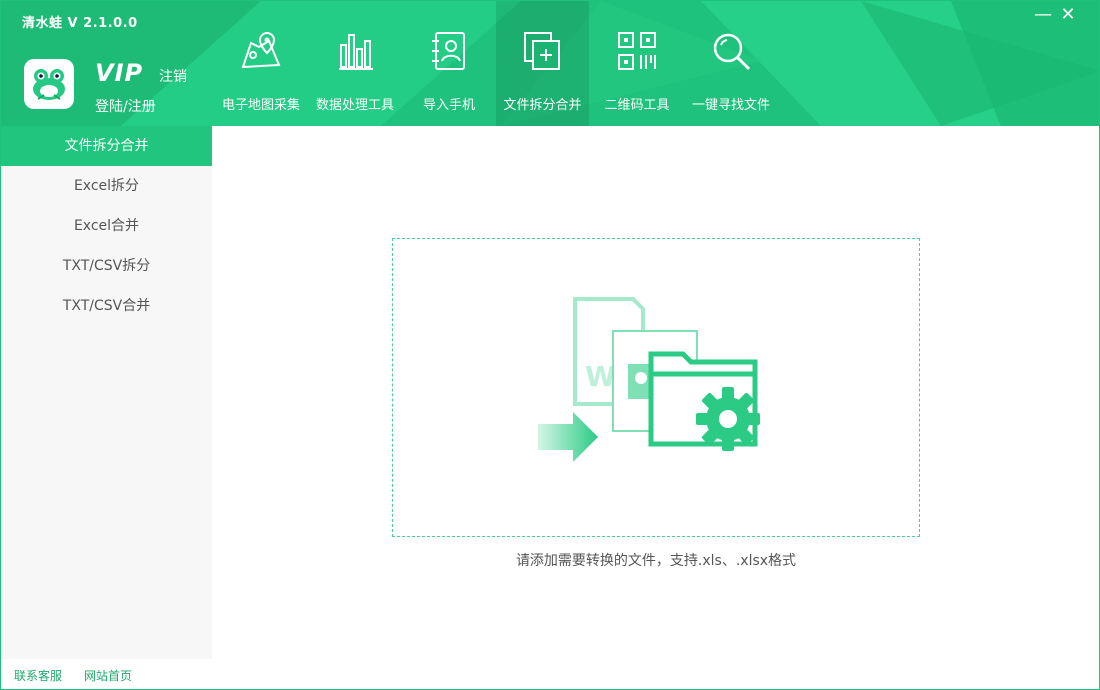  What do you see at coordinates (1068, 16) in the screenshot?
I see `close-button: ✕` at bounding box center [1068, 16].